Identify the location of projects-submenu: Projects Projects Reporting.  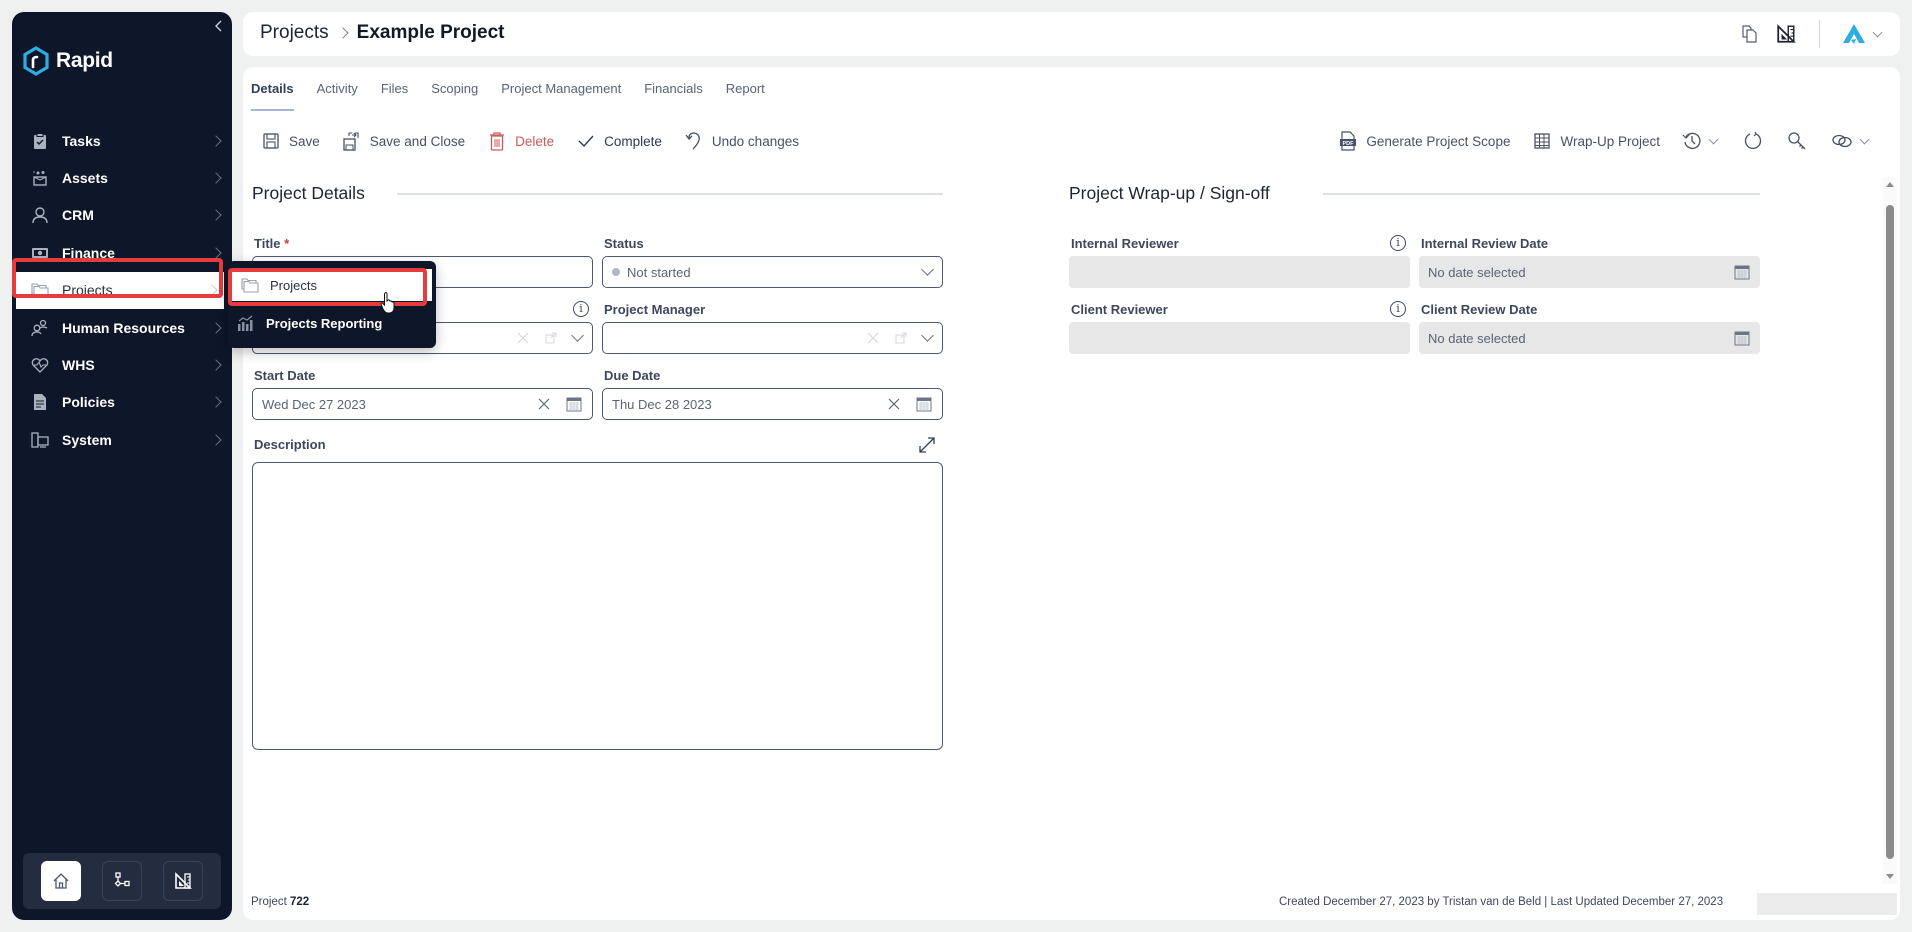
(332, 304).